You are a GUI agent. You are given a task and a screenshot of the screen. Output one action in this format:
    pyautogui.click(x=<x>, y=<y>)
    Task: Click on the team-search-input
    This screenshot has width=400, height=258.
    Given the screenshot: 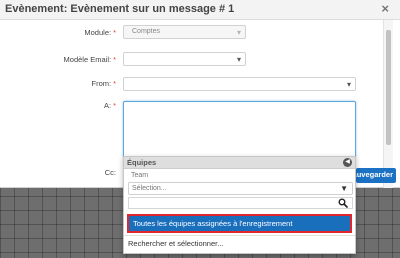 What is the action you would take?
    pyautogui.click(x=240, y=203)
    